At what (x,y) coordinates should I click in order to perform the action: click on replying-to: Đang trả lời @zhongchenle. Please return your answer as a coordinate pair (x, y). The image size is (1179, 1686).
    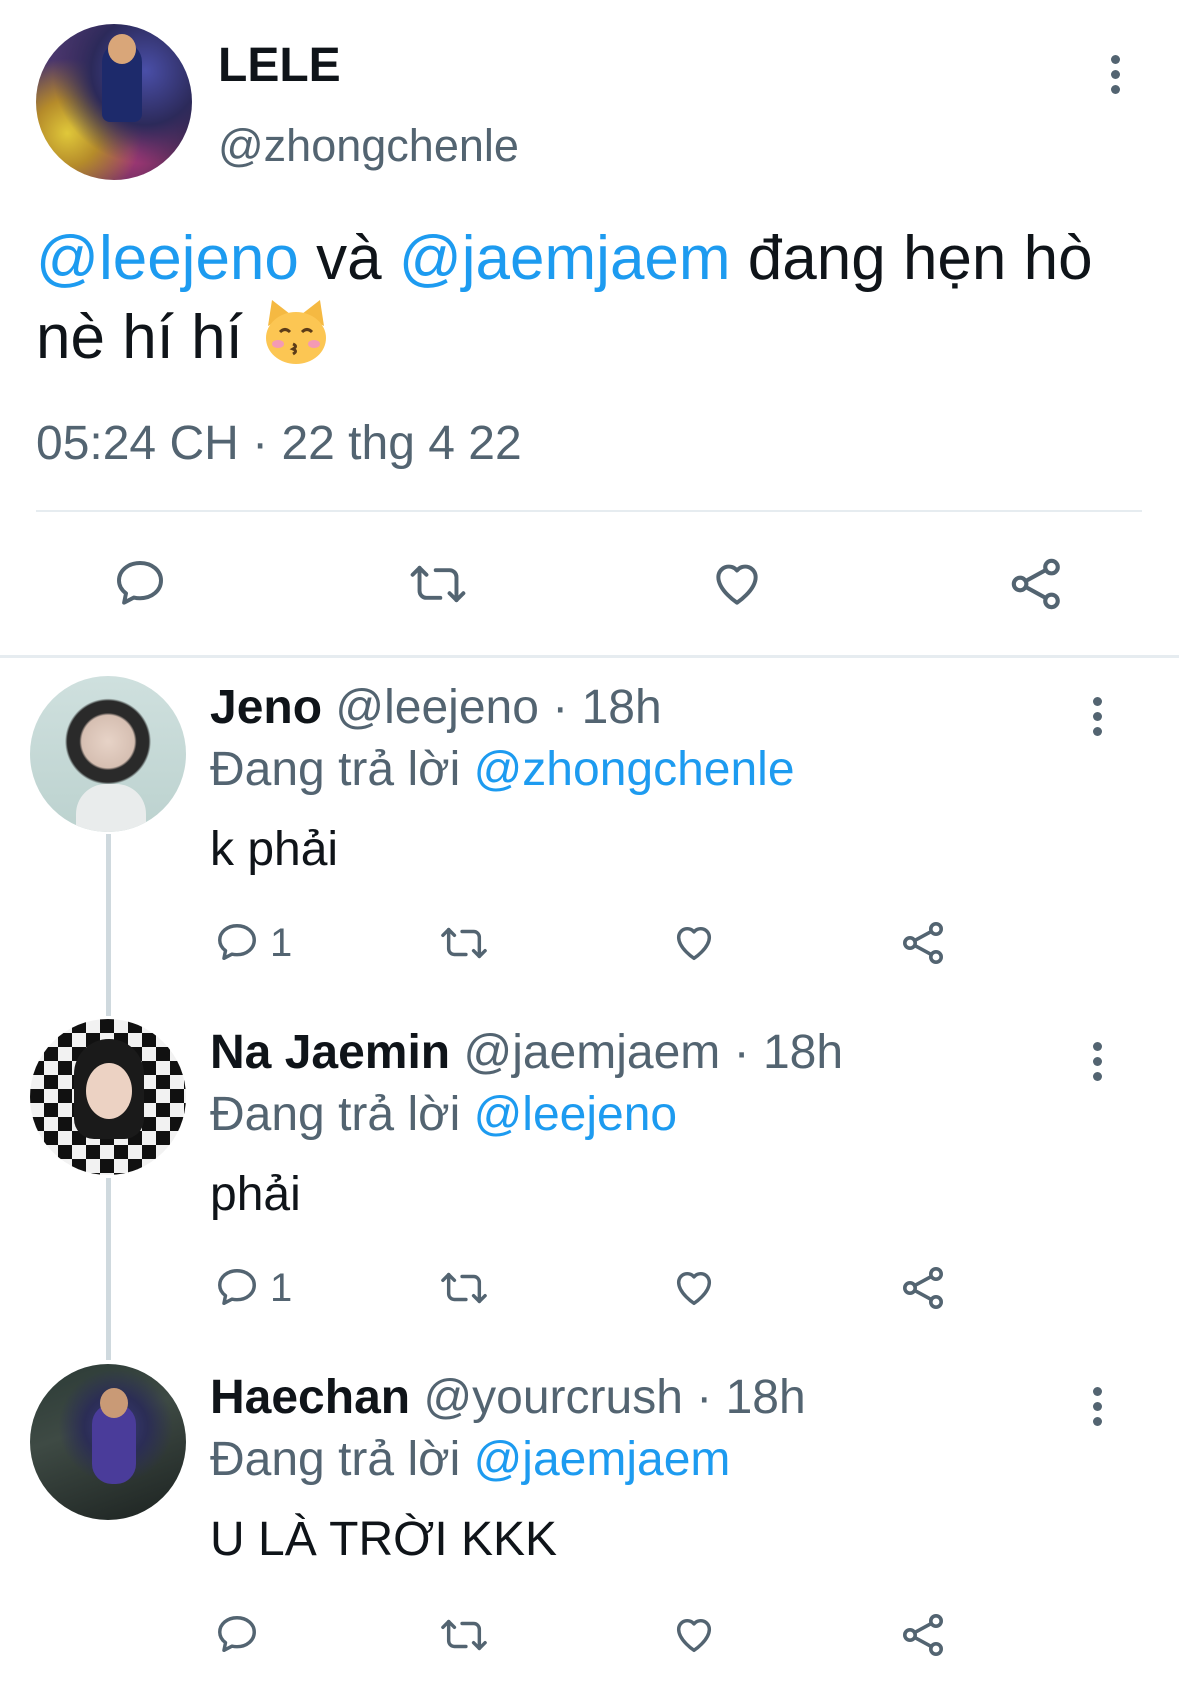
    Looking at the image, I should click on (502, 769).